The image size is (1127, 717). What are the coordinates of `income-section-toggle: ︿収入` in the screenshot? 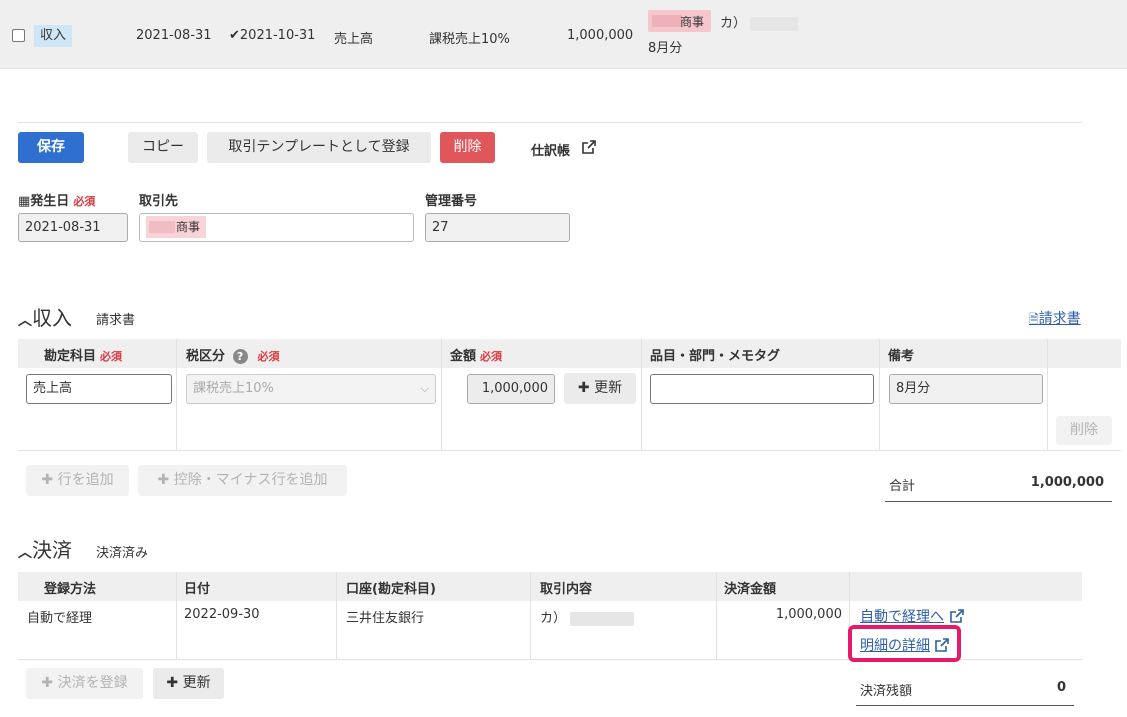 It's located at (45, 316).